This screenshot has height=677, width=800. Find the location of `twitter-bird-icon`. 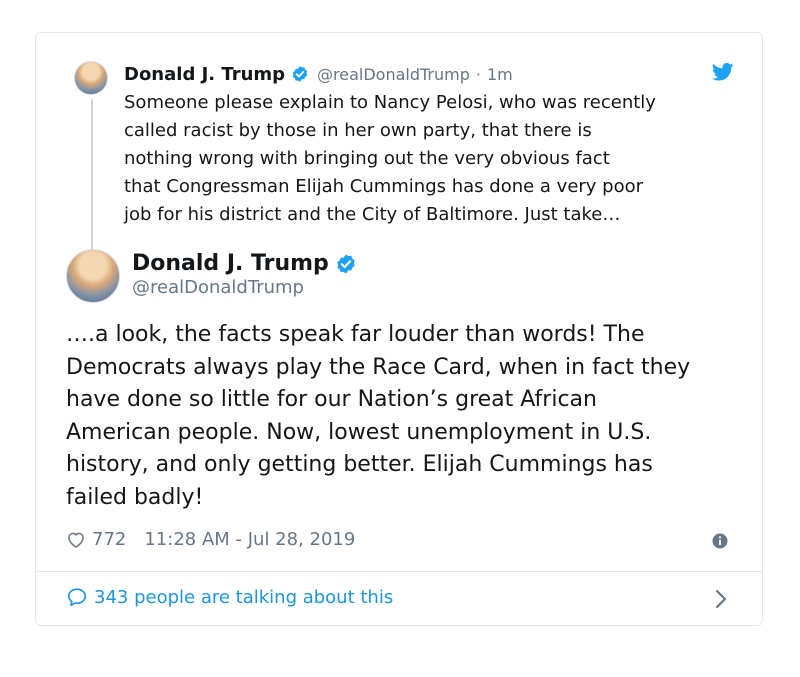

twitter-bird-icon is located at coordinates (723, 72).